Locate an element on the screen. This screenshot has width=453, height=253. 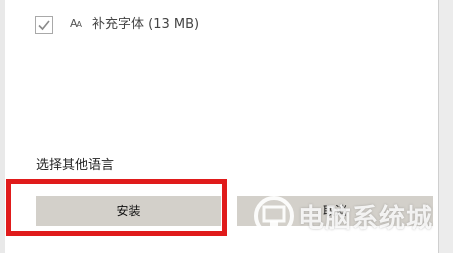
left-edge is located at coordinates (2, 126).